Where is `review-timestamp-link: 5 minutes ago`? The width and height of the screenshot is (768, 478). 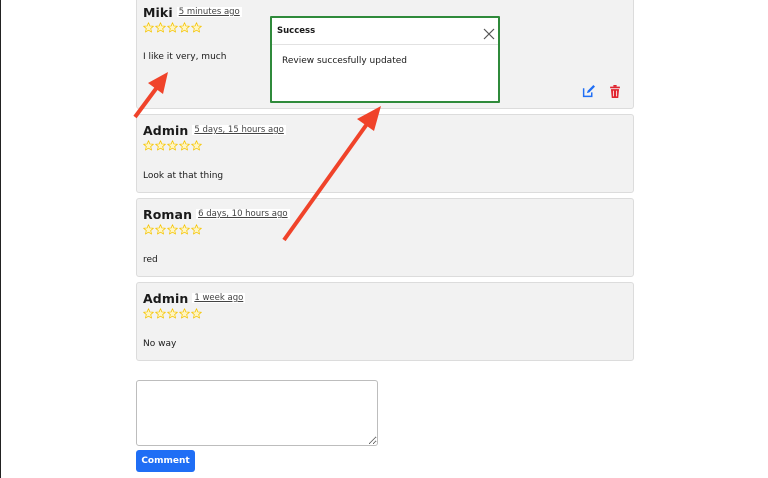 review-timestamp-link: 5 minutes ago is located at coordinates (209, 12).